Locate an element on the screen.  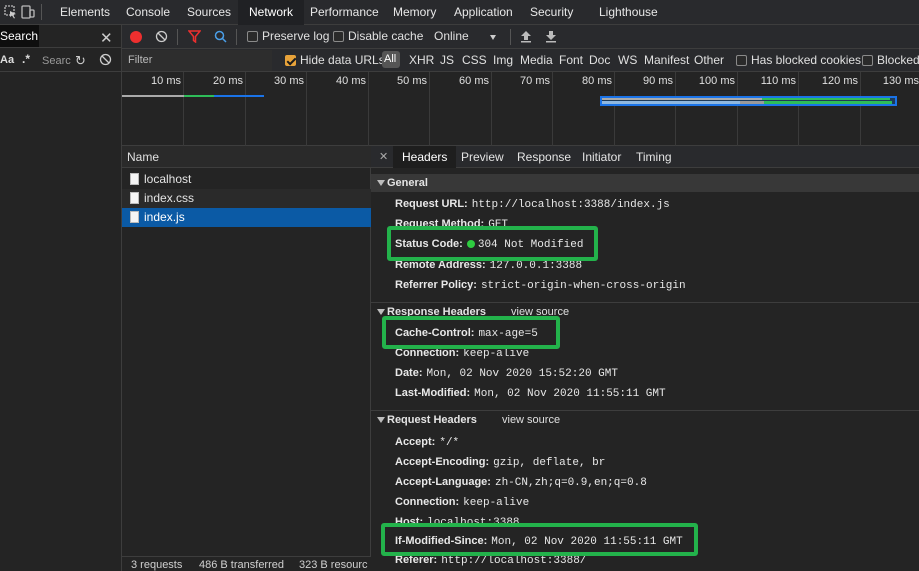
general-section-header: General is located at coordinates (645, 183).